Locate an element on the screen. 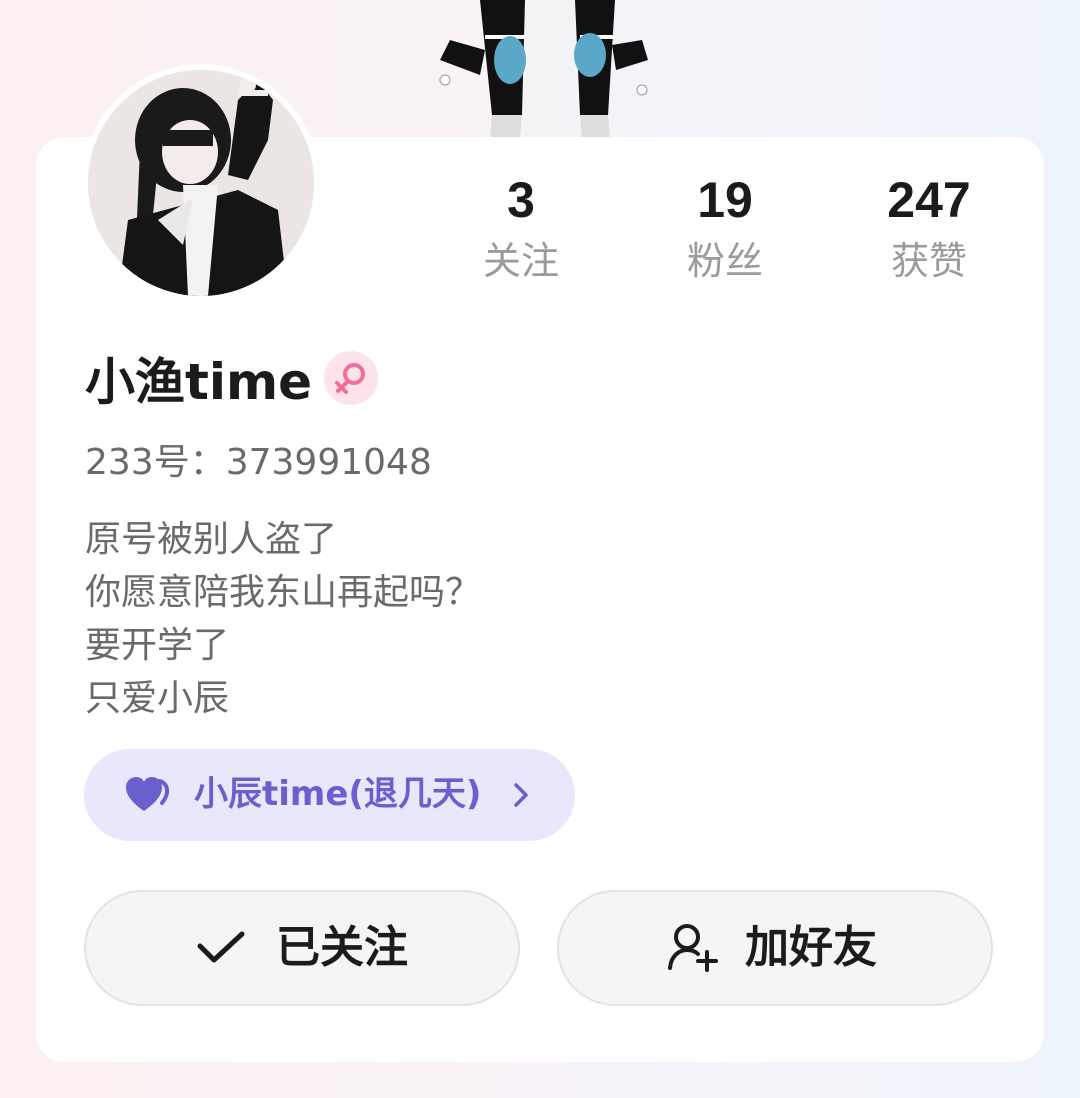  bio-line: 你愿意陪我东山再起吗？ is located at coordinates (283, 592).